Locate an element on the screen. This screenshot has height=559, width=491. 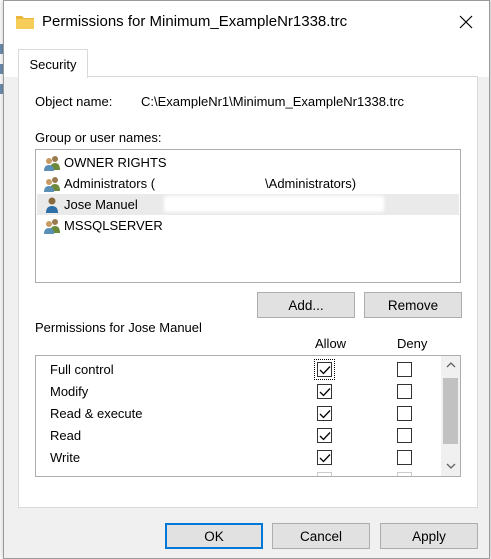
ok-button-label: OK is located at coordinates (214, 536).